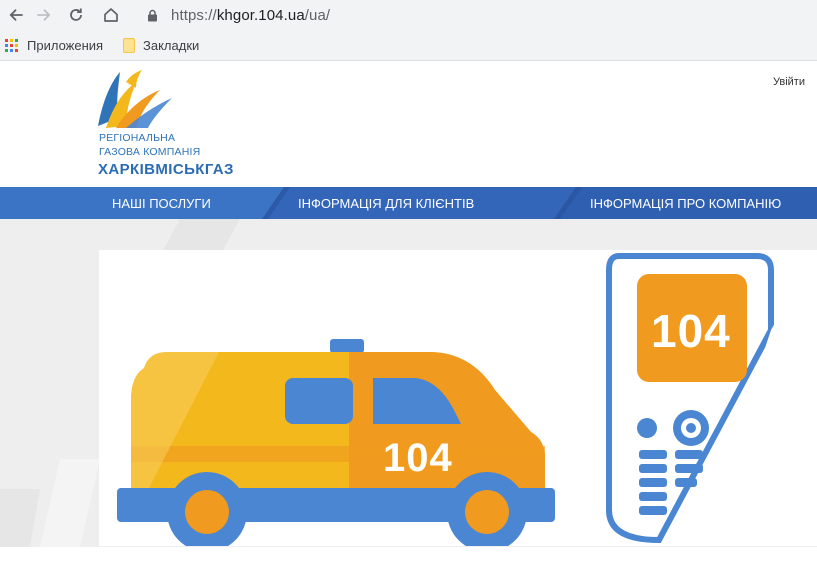 The image size is (817, 577). Describe the element at coordinates (166, 169) in the screenshot. I see `brand-name: ХАРКІВМІСЬКГАЗ` at that location.